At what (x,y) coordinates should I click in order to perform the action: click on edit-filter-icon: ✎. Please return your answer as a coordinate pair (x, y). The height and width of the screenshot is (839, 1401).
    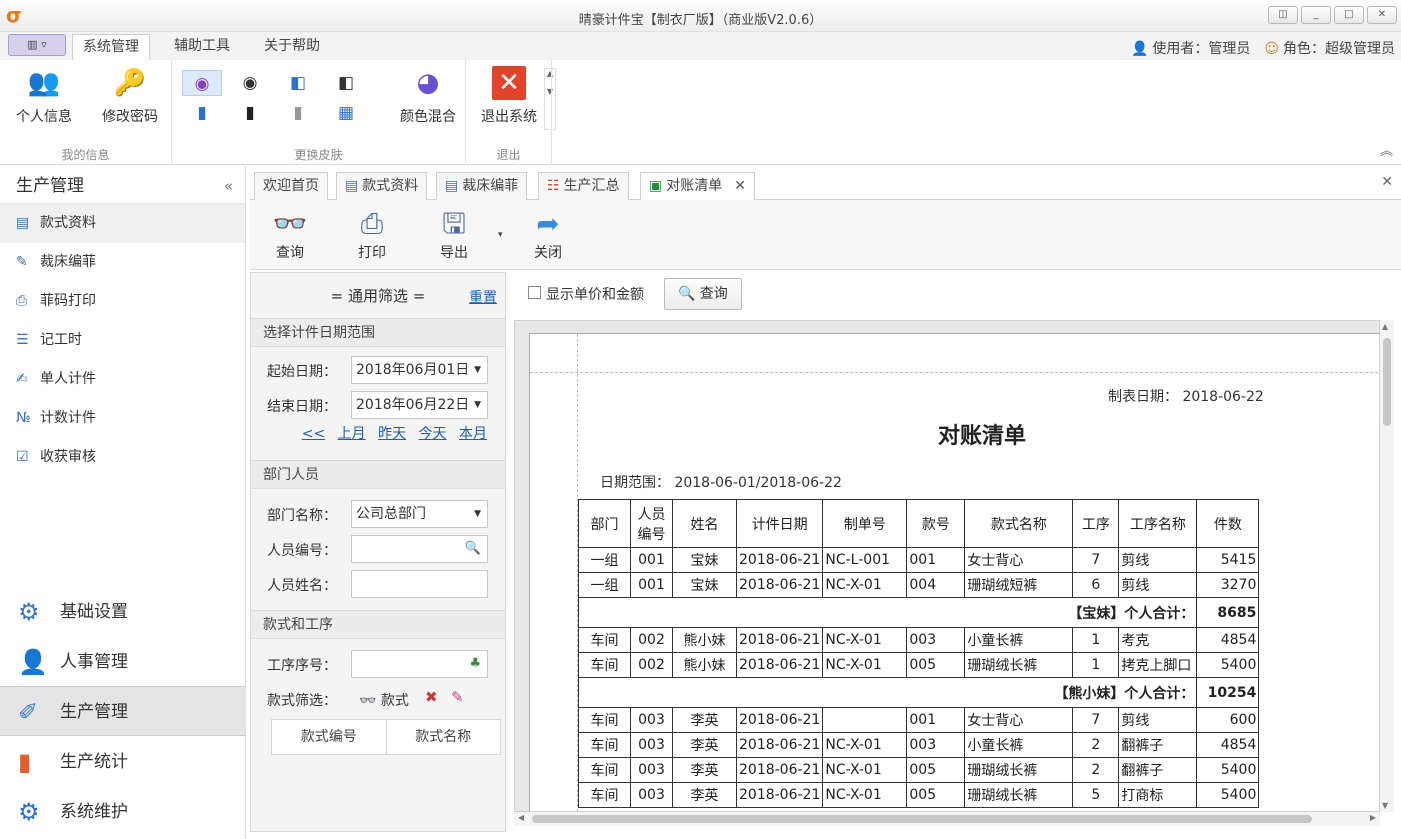
    Looking at the image, I should click on (457, 697).